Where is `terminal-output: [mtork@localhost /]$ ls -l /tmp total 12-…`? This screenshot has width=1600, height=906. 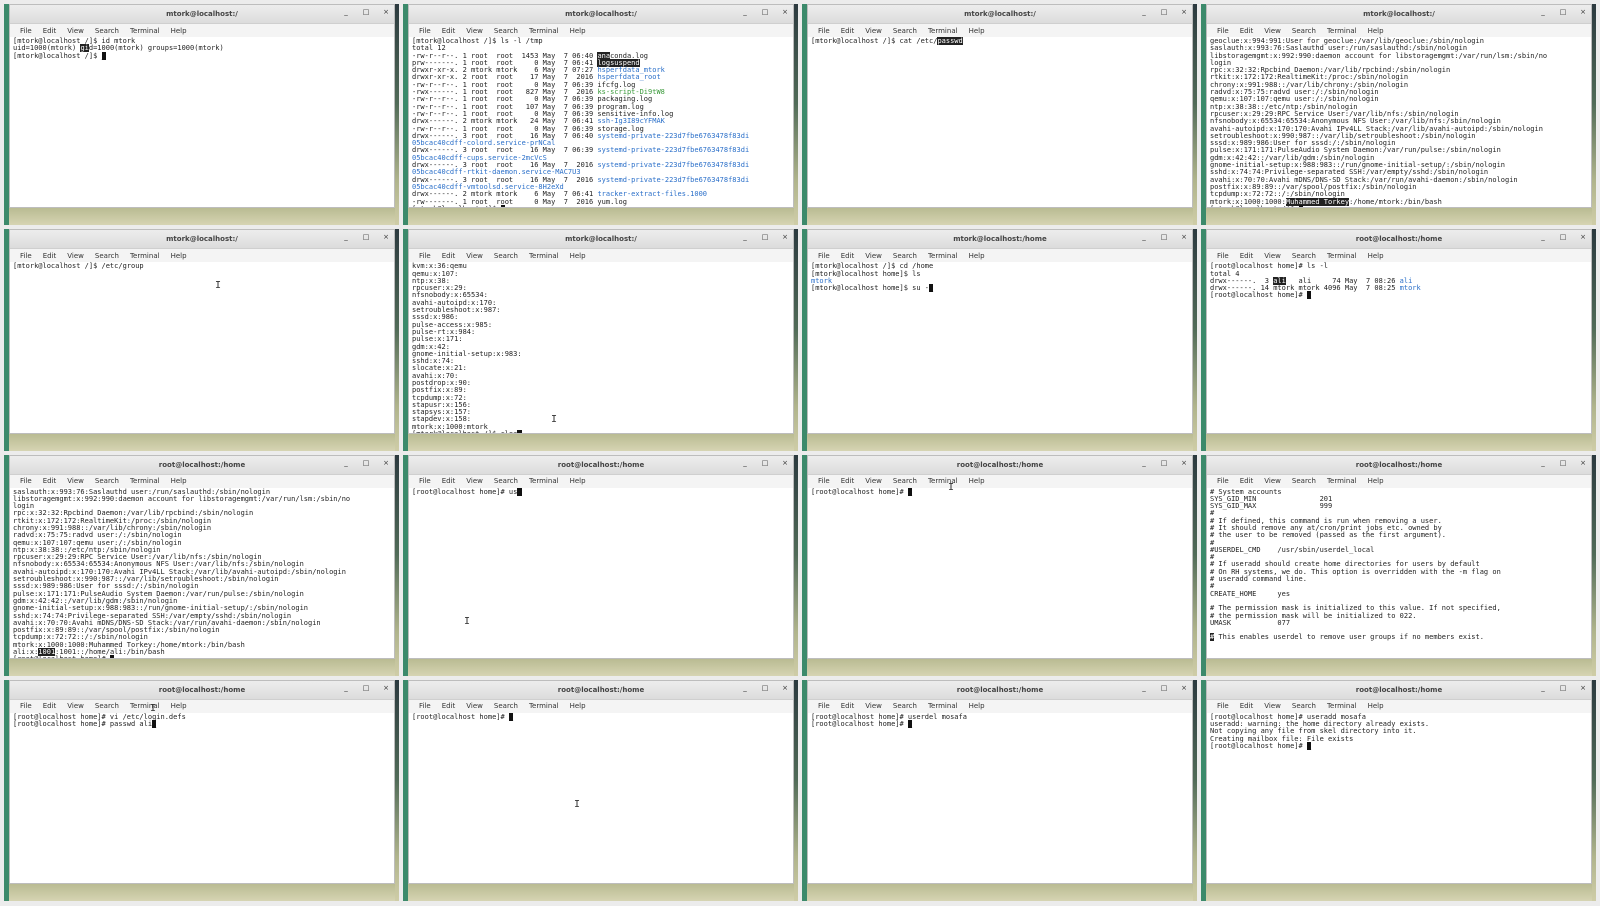
terminal-output: [mtork@localhost /]$ ls -l /tmp total 12-… is located at coordinates (601, 122).